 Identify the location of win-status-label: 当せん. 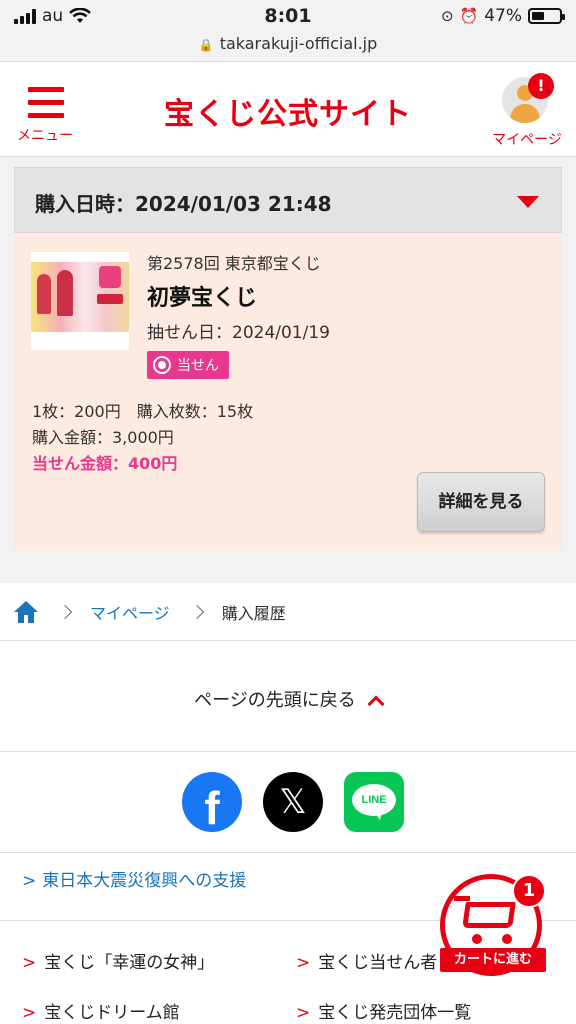
(198, 366).